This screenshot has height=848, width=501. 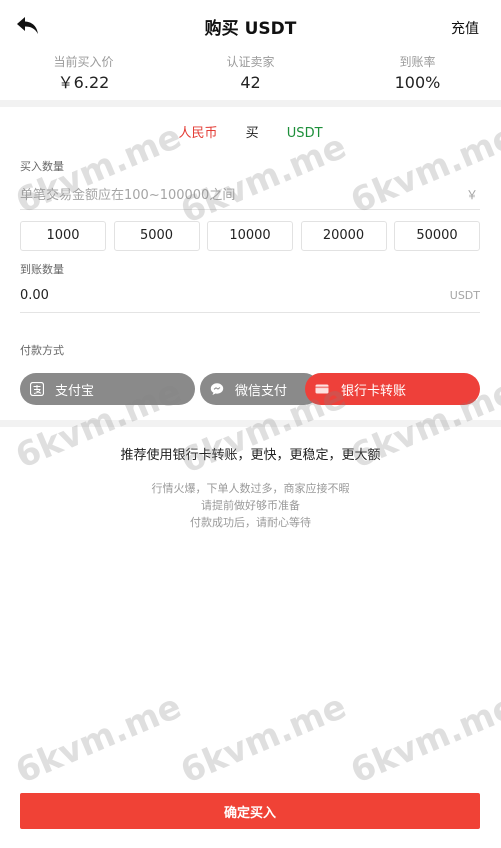 I want to click on page-title: 购买 USDT, so click(x=250, y=29).